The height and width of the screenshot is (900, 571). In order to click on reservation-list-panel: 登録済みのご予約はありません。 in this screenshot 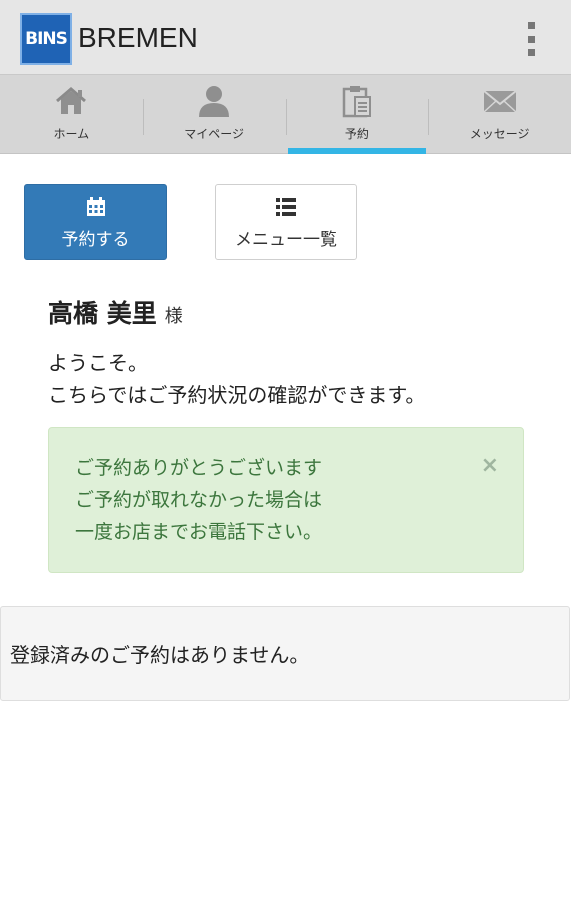, I will do `click(285, 653)`.